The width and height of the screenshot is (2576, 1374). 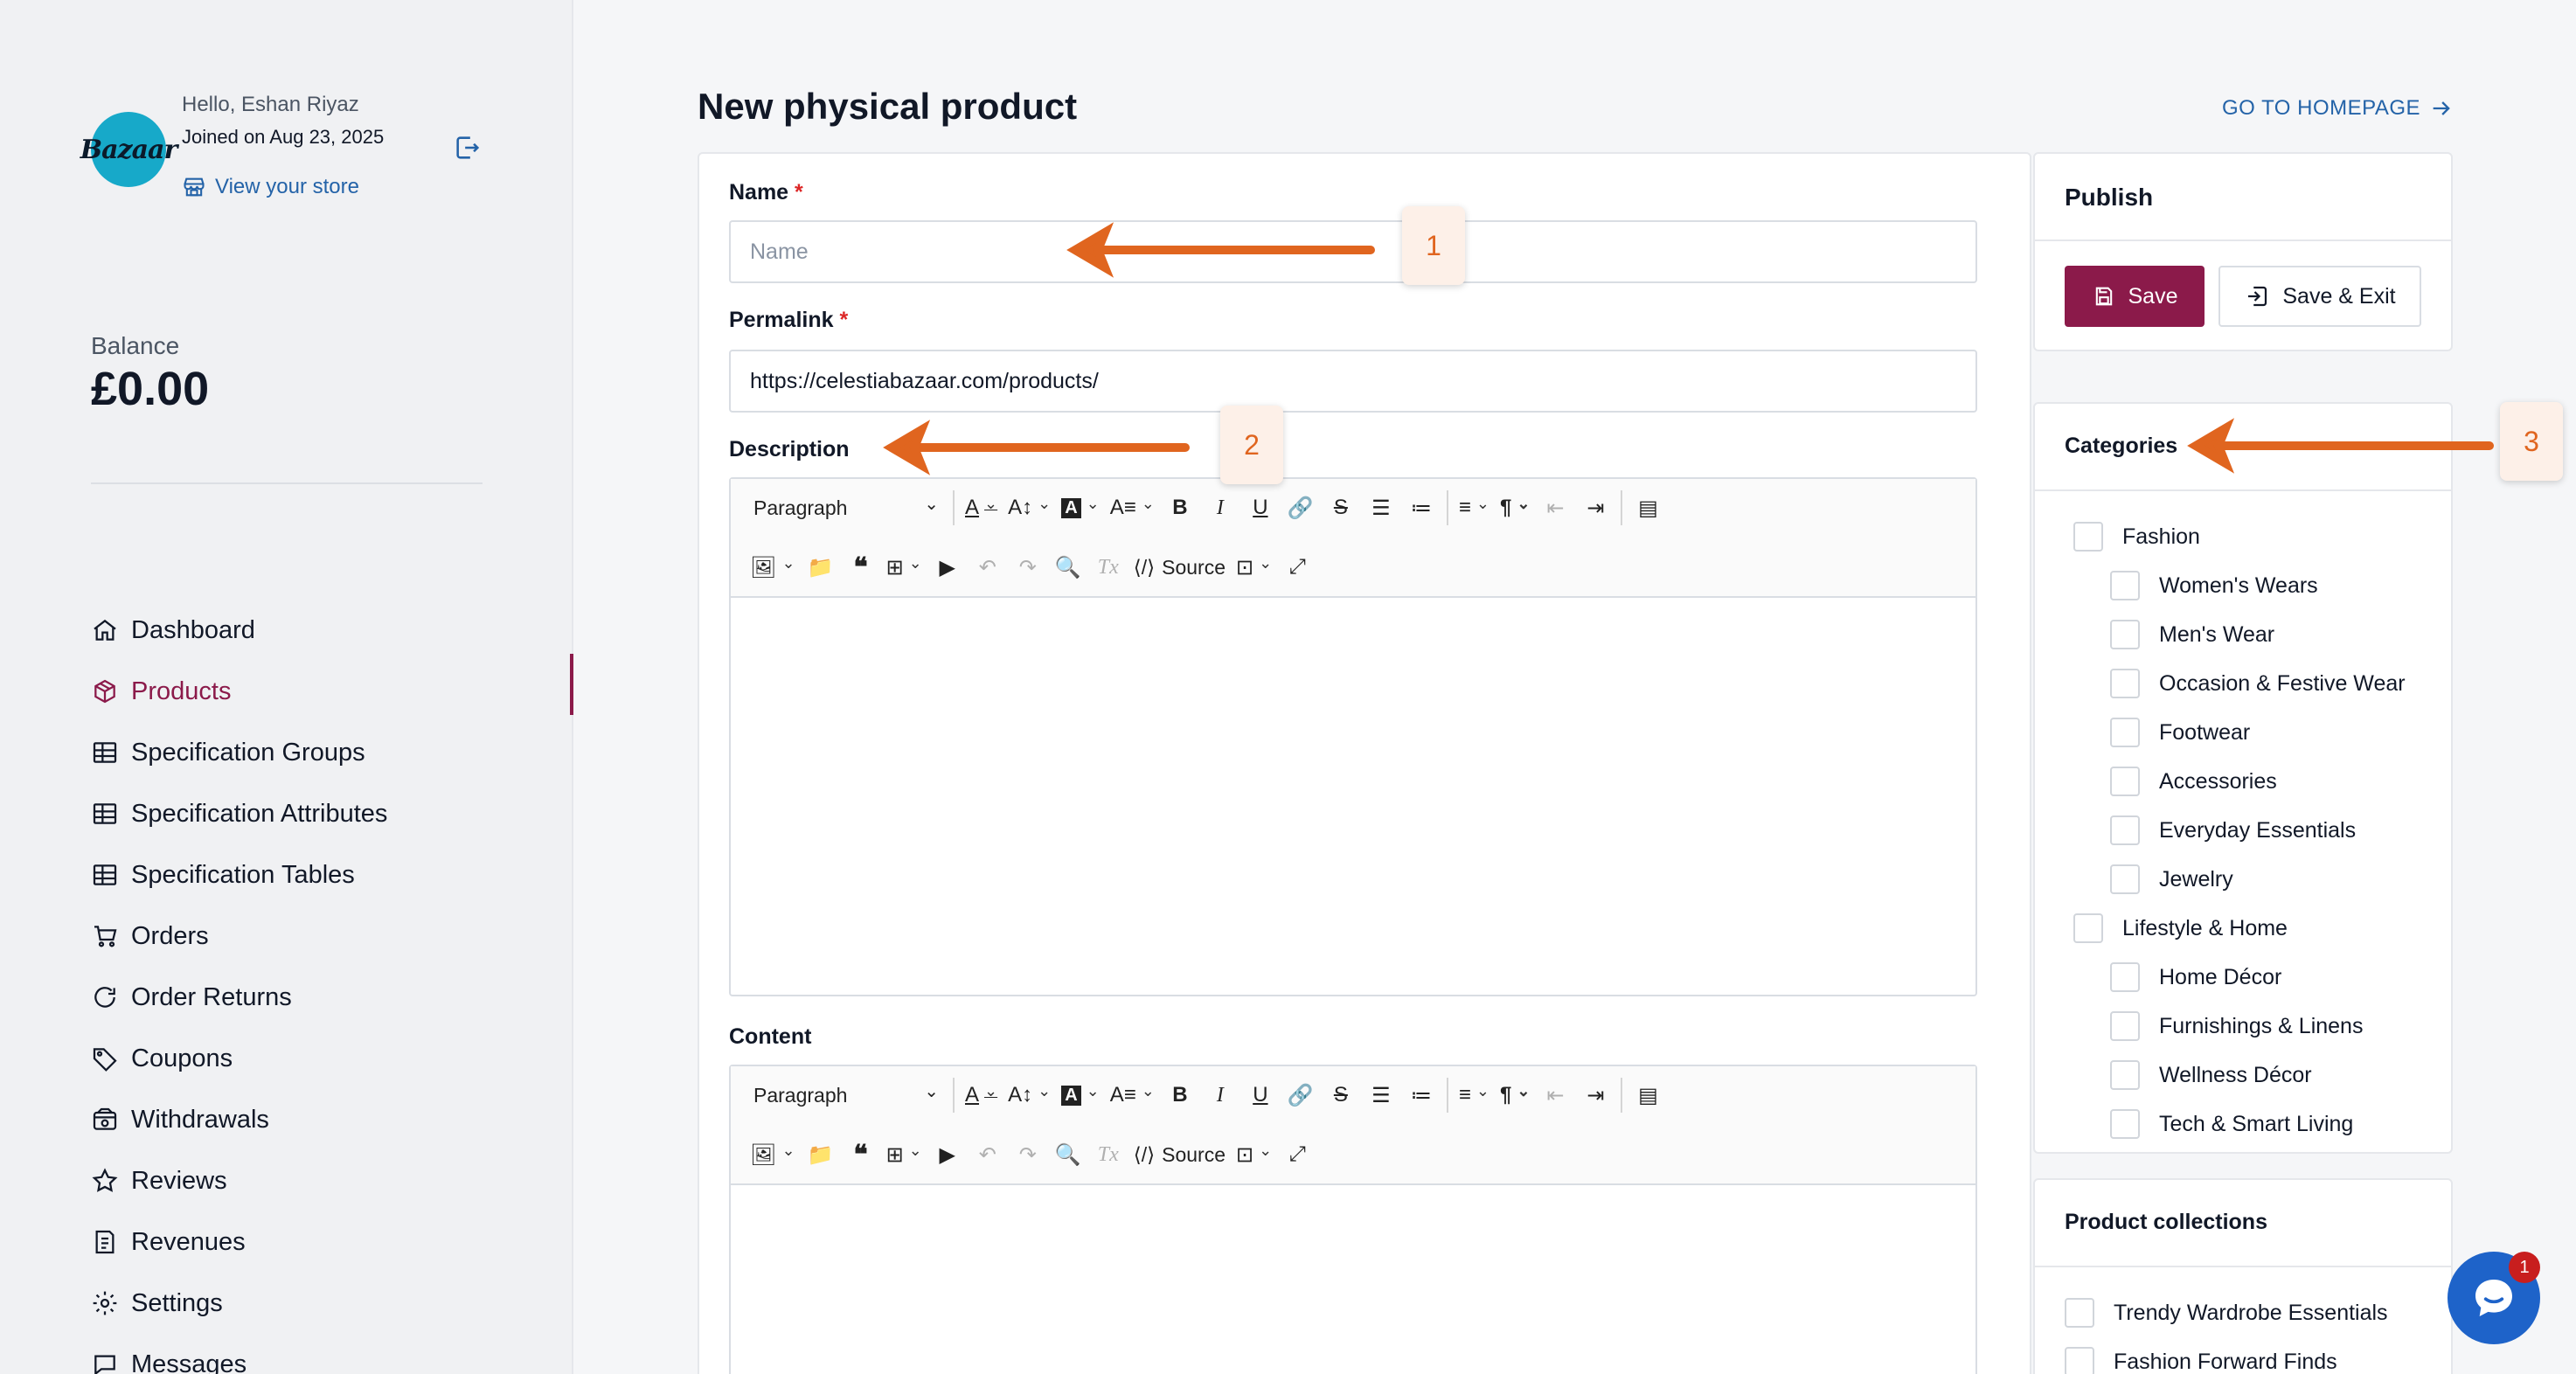 I want to click on category-item: Wellness Décor, so click(x=2240, y=1075).